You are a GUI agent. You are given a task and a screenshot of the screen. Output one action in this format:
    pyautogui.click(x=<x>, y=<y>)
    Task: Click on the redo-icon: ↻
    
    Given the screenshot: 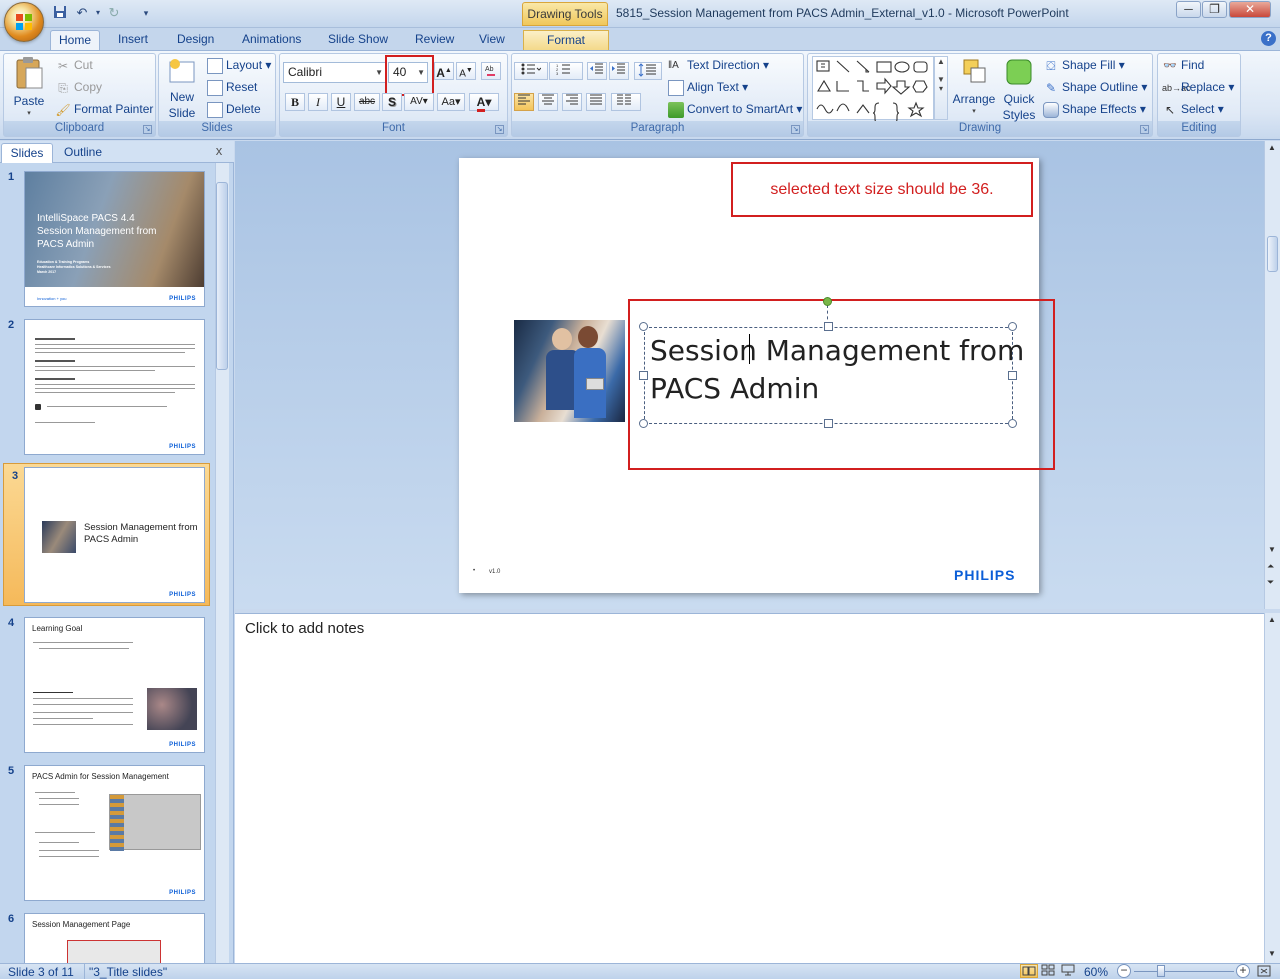 What is the action you would take?
    pyautogui.click(x=114, y=13)
    